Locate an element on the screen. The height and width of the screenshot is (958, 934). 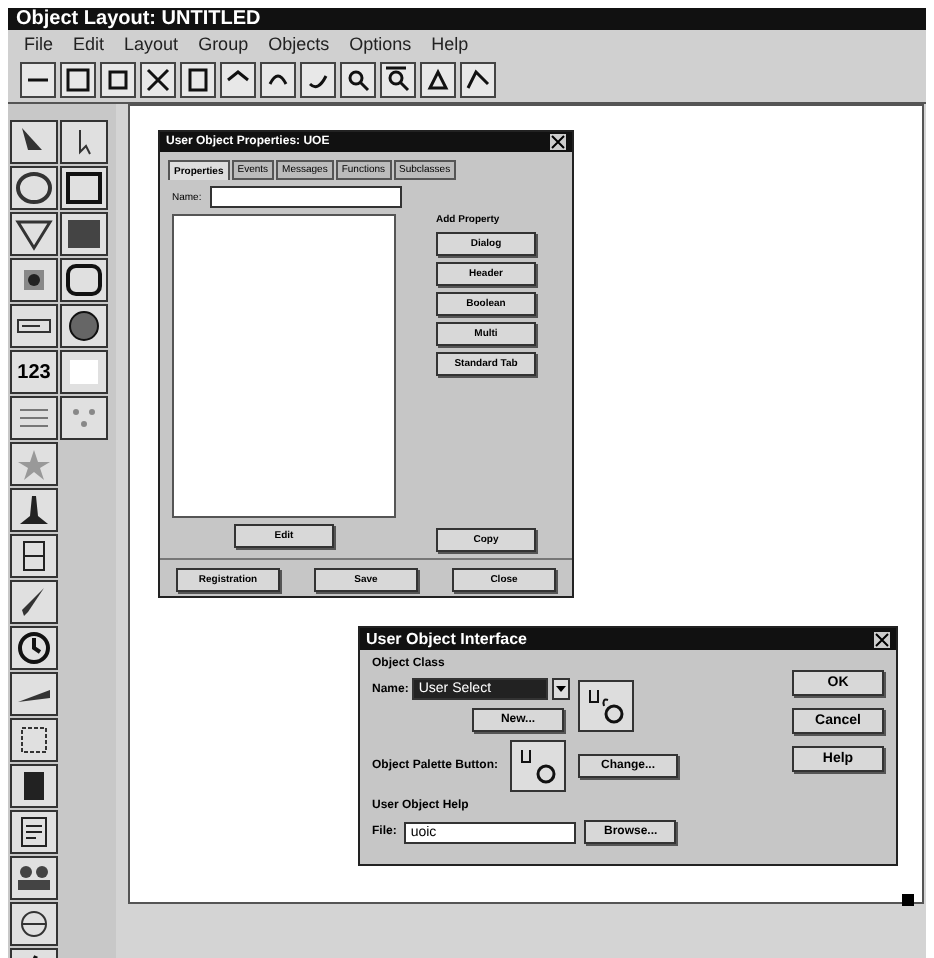
selection-handle is located at coordinates (908, 900).